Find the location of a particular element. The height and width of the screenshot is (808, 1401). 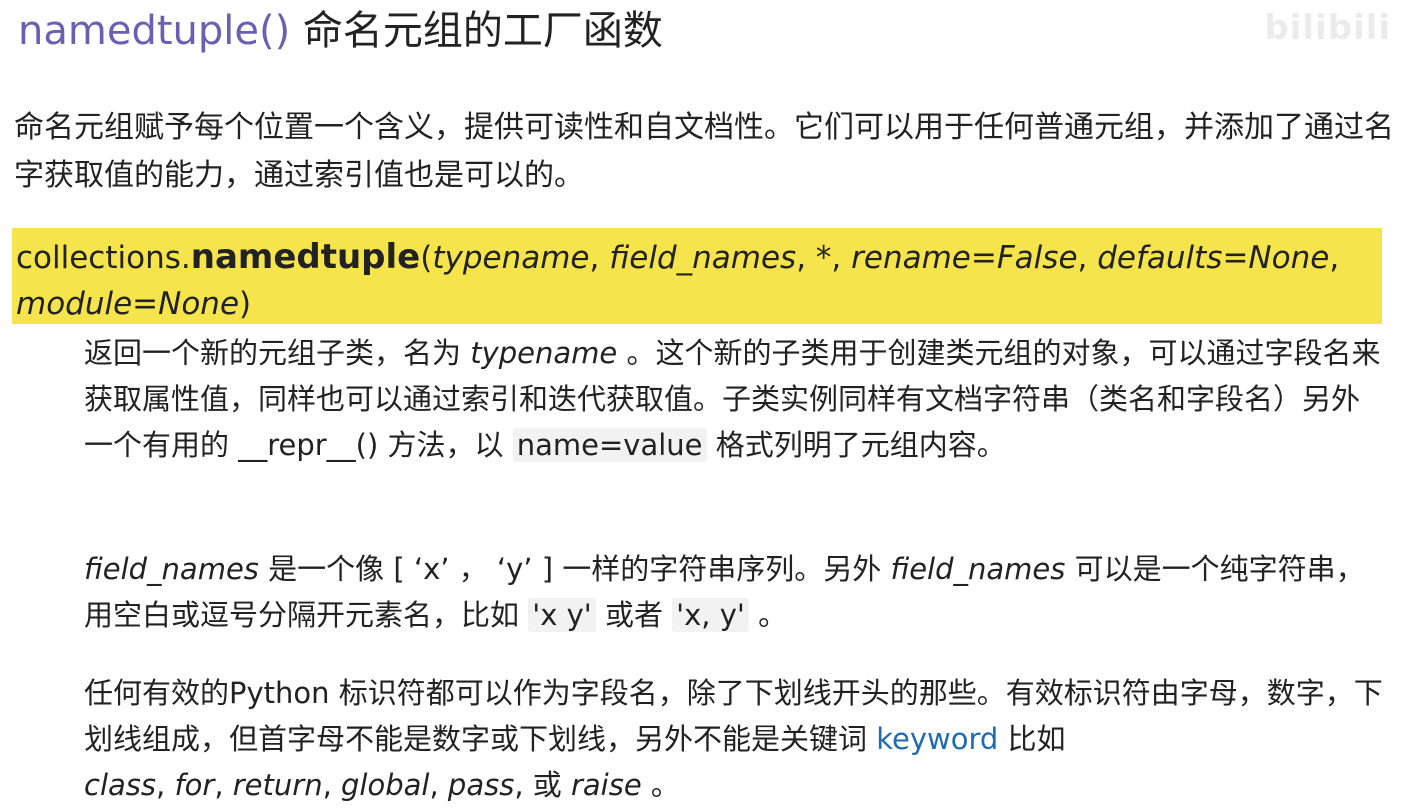

separator: , 或 is located at coordinates (542, 785).